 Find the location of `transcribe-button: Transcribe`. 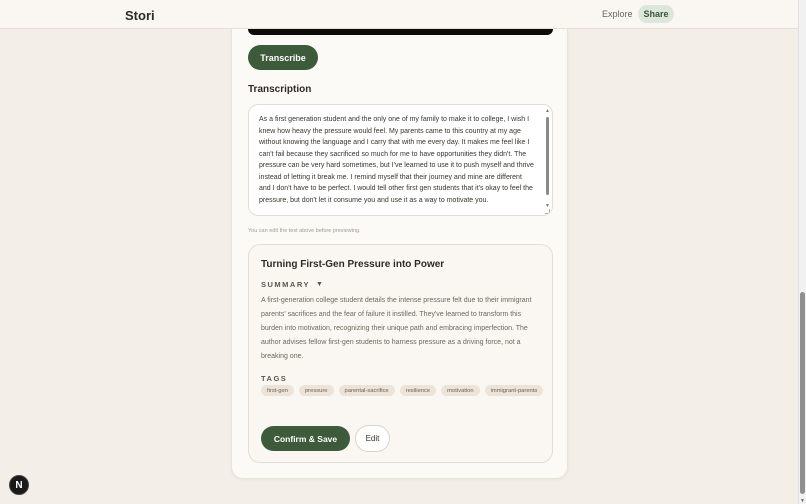

transcribe-button: Transcribe is located at coordinates (283, 57).